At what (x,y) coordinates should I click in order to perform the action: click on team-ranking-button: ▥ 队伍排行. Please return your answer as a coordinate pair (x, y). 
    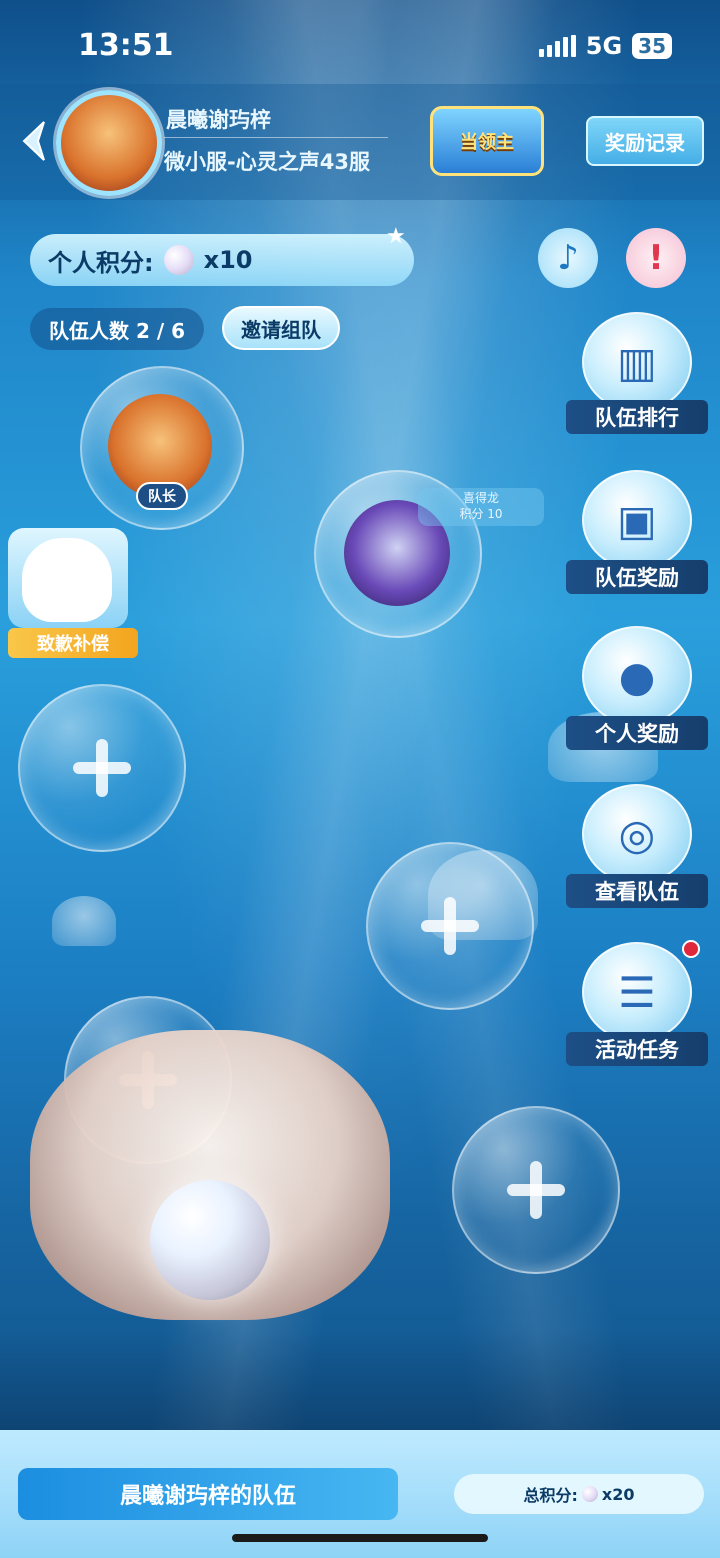
    Looking at the image, I should click on (637, 373).